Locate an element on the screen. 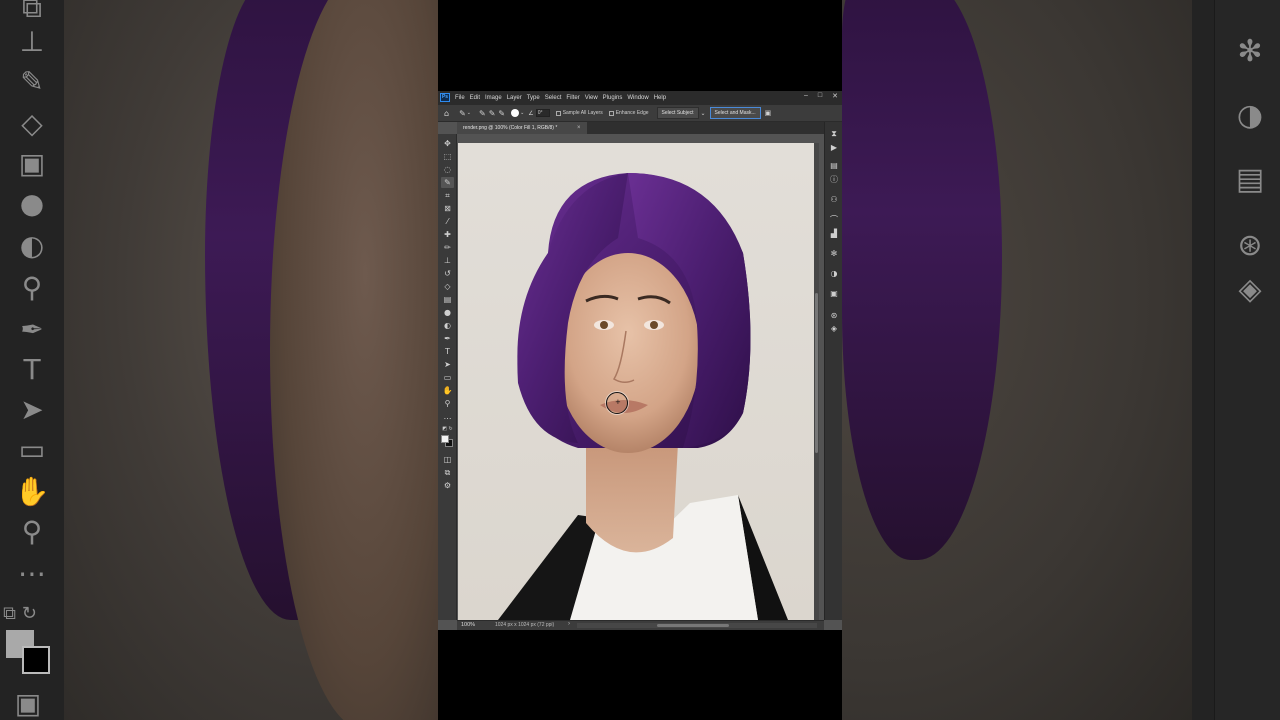 The width and height of the screenshot is (1280, 720). bg-blur-icon: ● is located at coordinates (32, 203).